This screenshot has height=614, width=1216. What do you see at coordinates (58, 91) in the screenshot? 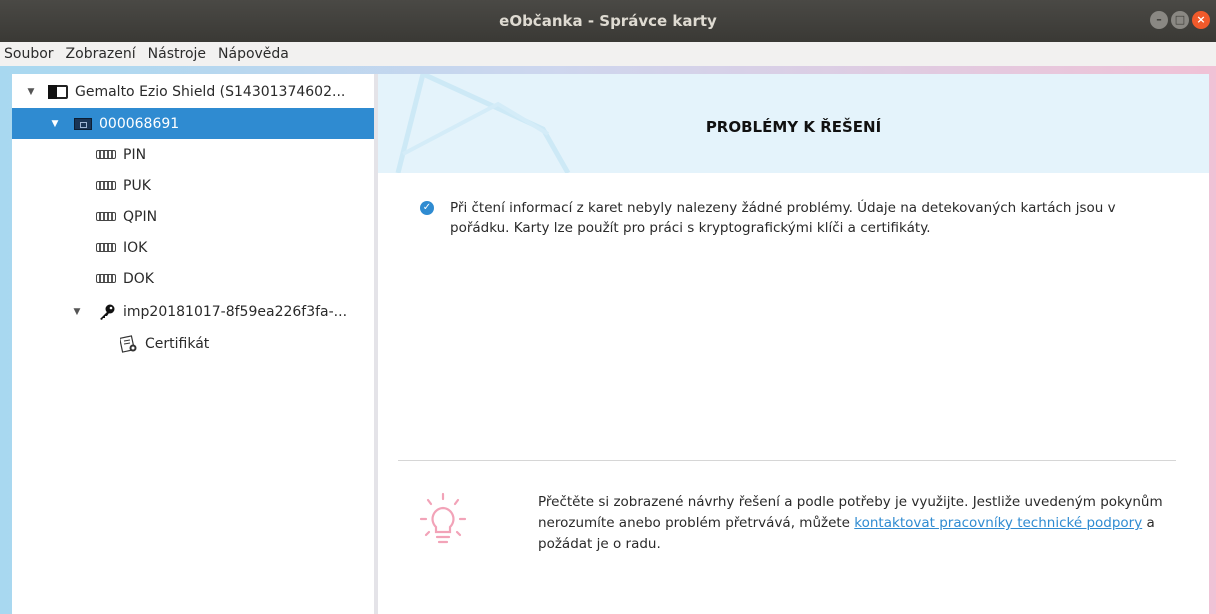
I see `card-reader-icon` at bounding box center [58, 91].